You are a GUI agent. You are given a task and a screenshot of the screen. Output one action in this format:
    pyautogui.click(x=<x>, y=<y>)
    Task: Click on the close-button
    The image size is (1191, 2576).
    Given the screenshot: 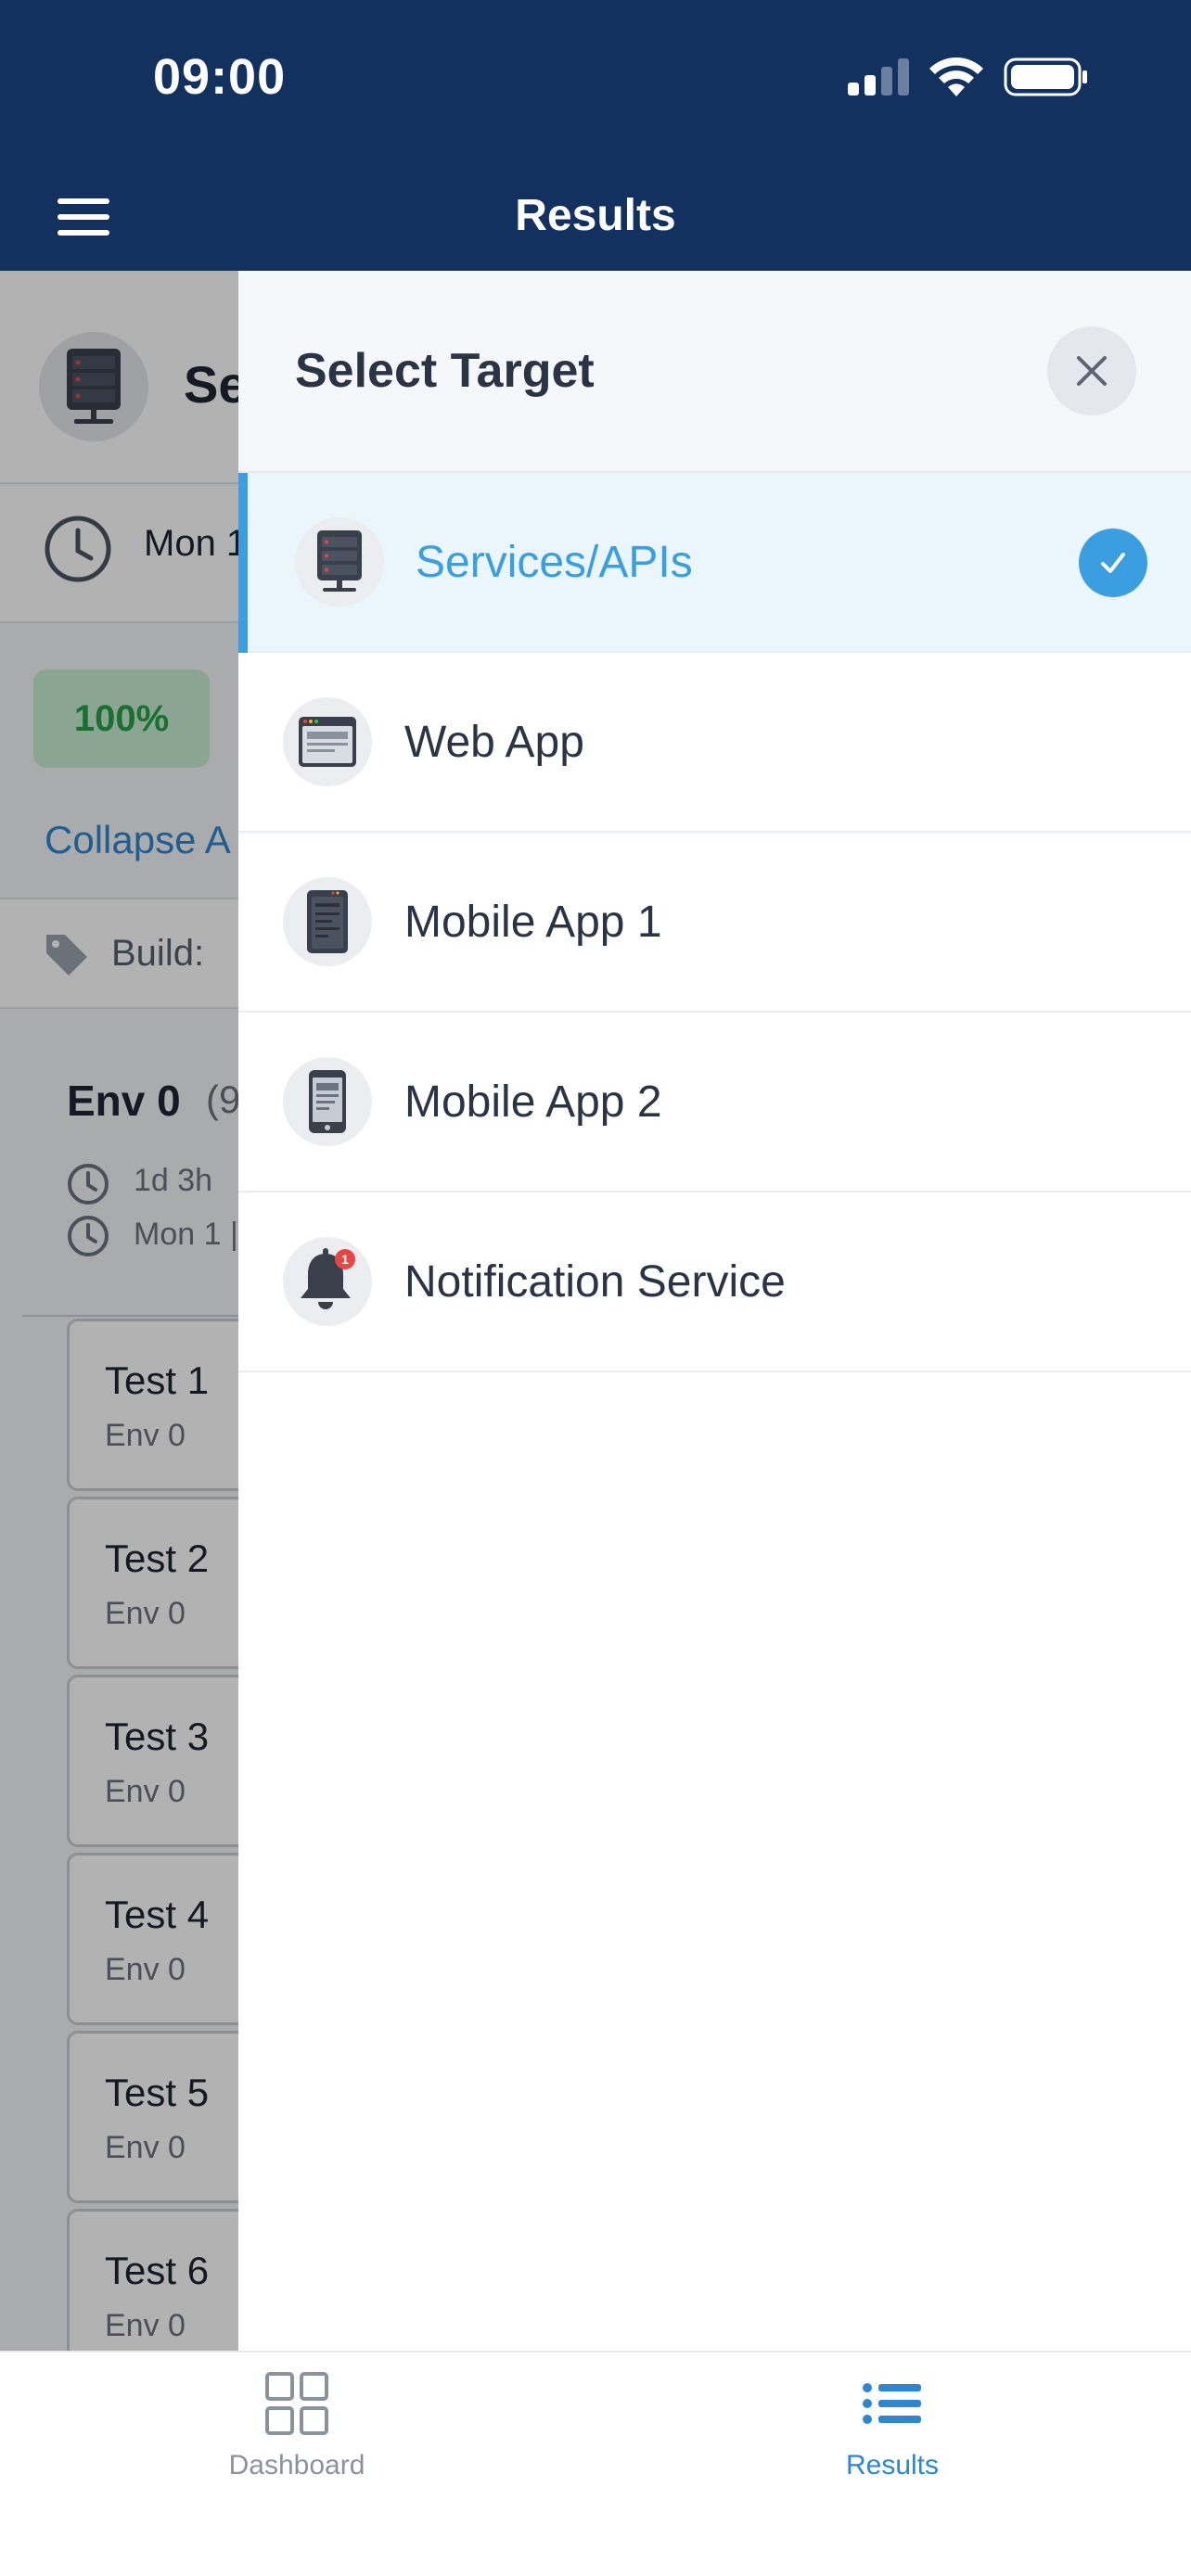 What is the action you would take?
    pyautogui.click(x=1091, y=370)
    